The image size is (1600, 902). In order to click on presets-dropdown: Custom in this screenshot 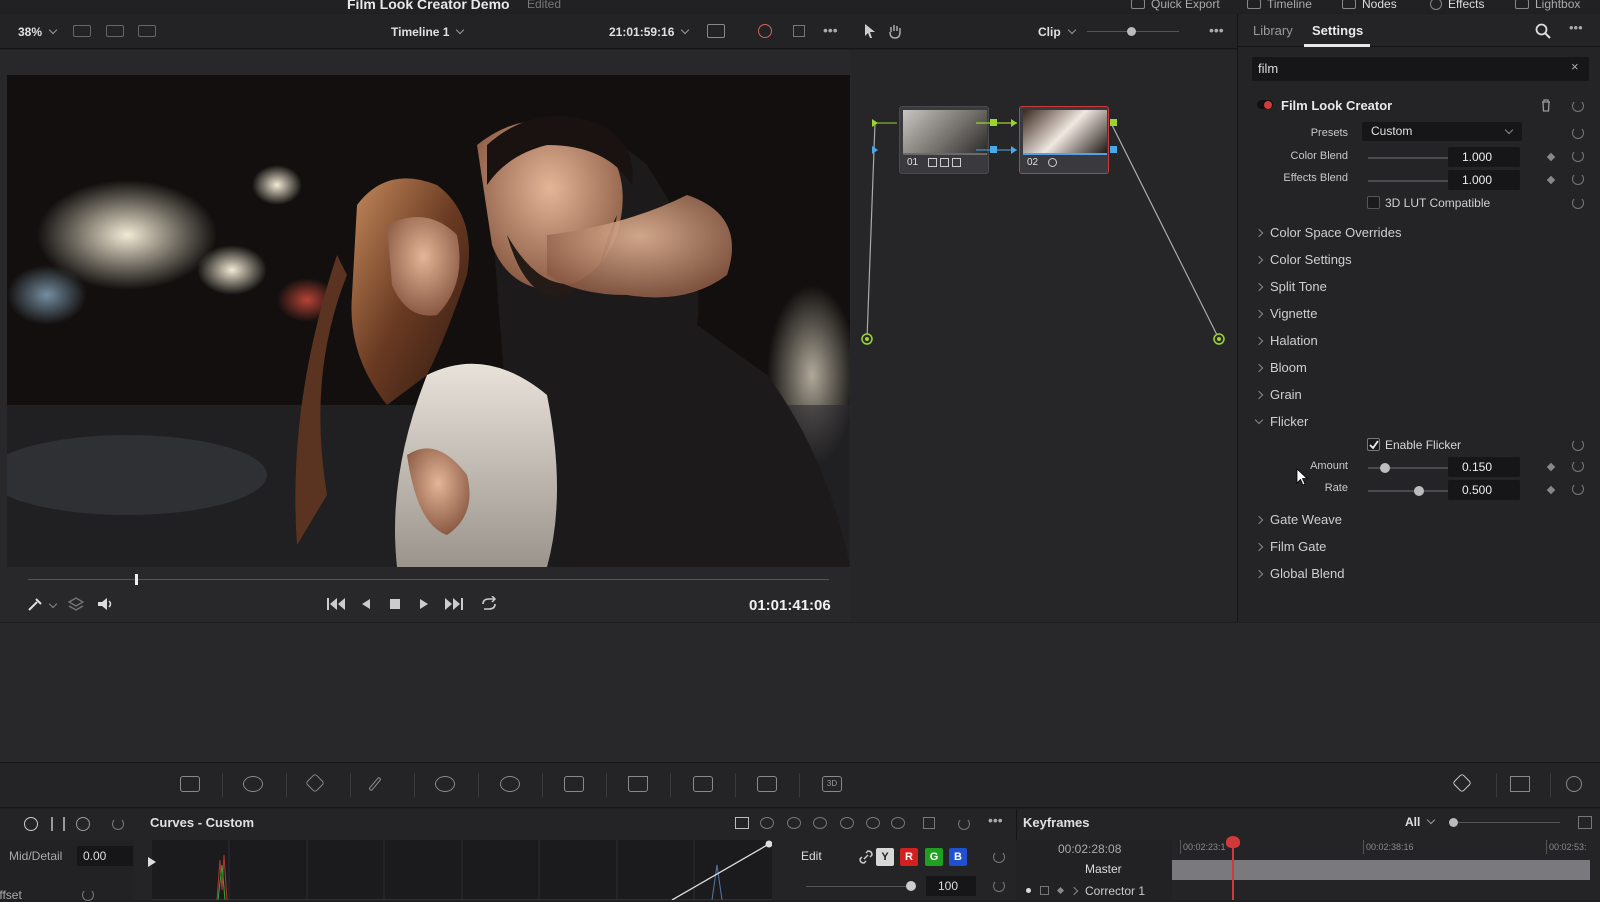, I will do `click(1442, 131)`.